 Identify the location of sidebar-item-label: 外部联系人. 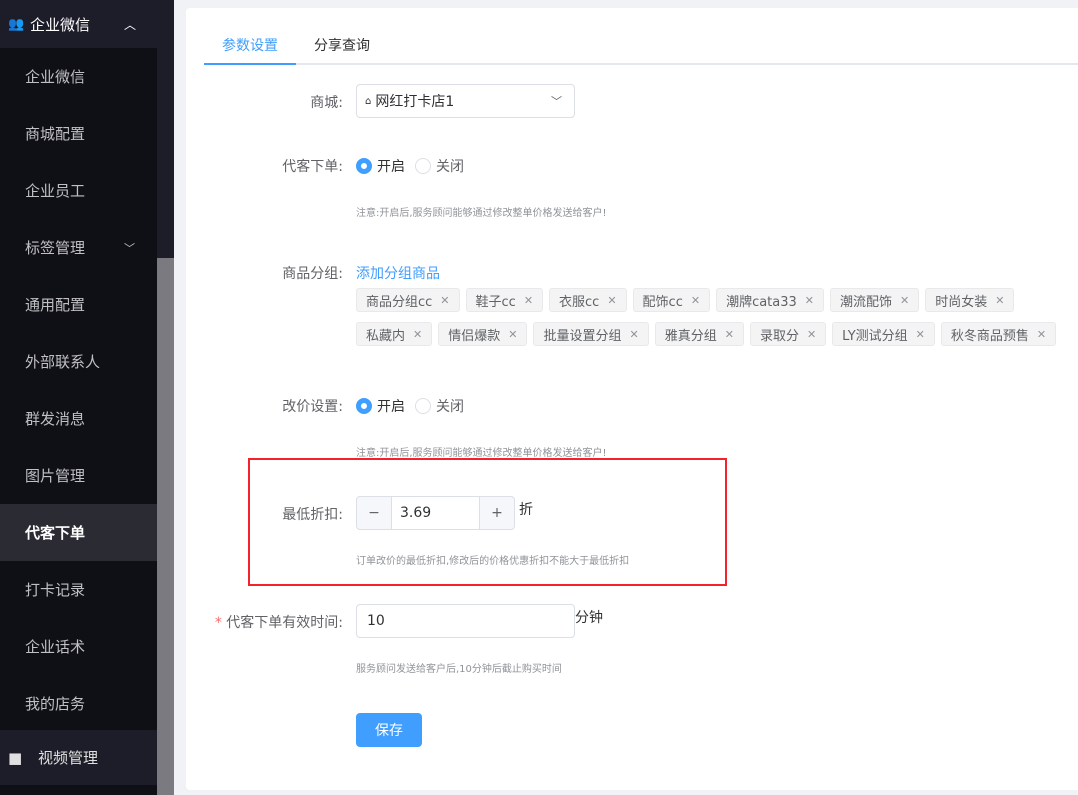
(63, 362).